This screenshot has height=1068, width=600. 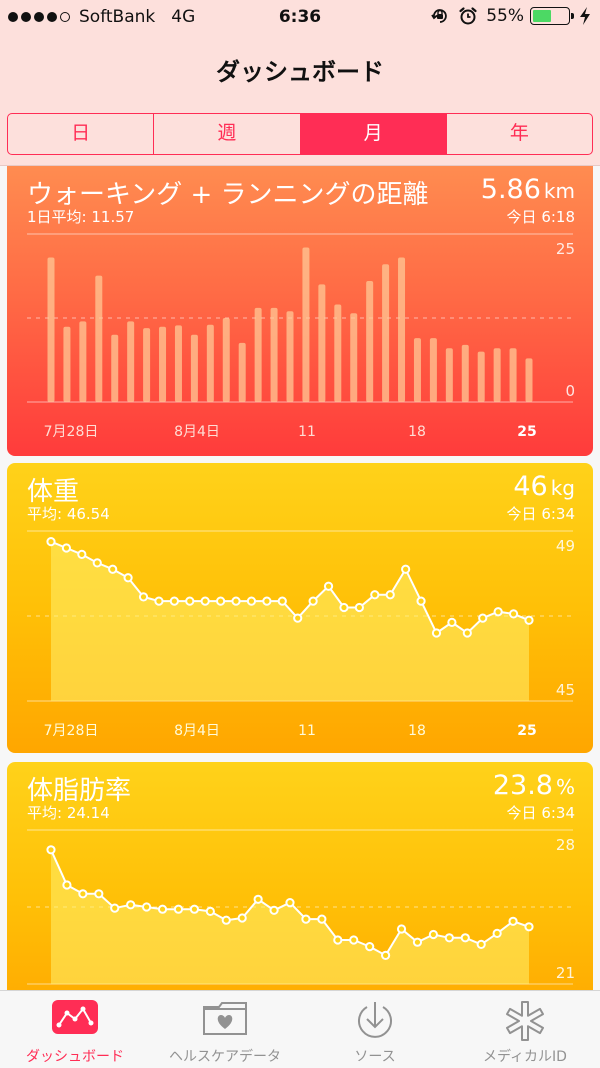 I want to click on tab-health-data: ヘルスケアデータ, so click(x=225, y=1029).